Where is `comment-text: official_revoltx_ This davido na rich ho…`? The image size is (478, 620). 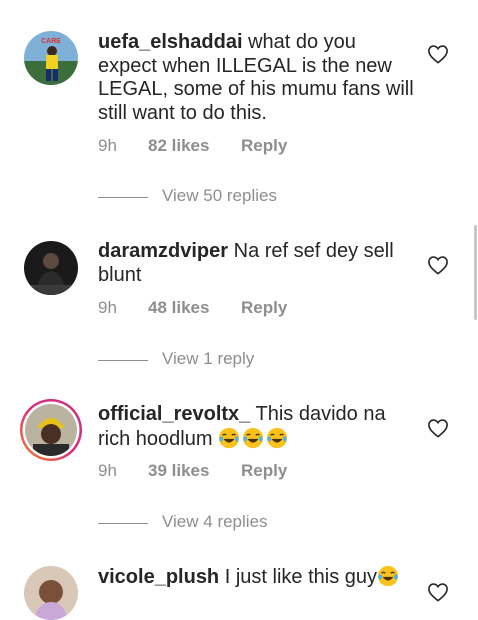
comment-text: official_revoltx_ This davido na rich ho… is located at coordinates (257, 427).